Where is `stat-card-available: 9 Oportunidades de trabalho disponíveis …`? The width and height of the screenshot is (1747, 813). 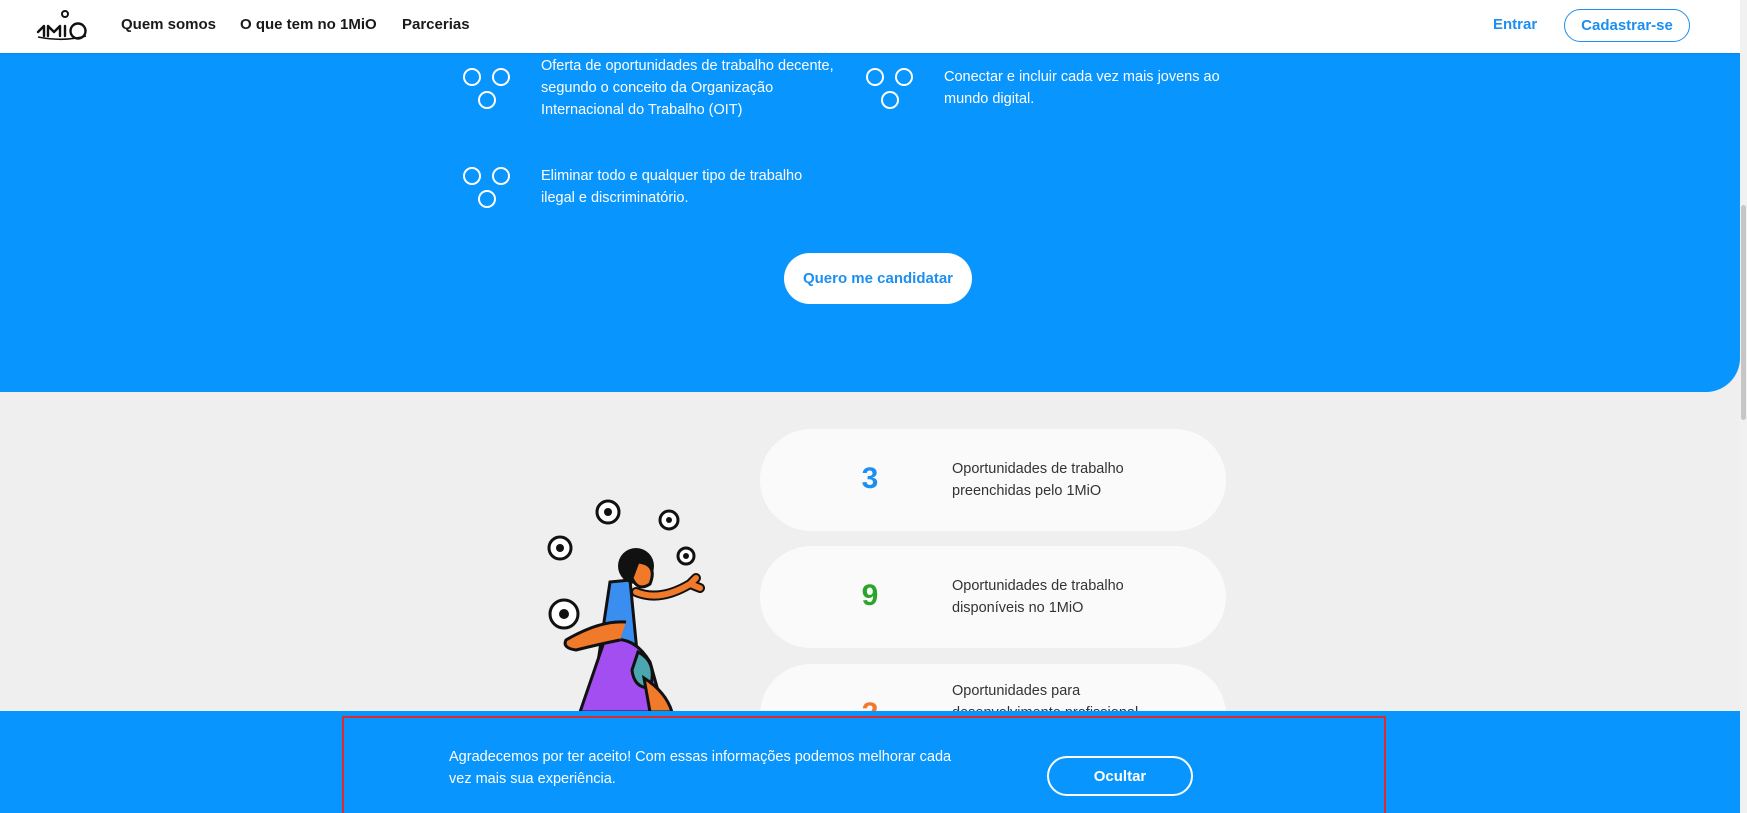 stat-card-available: 9 Oportunidades de trabalho disponíveis … is located at coordinates (993, 597).